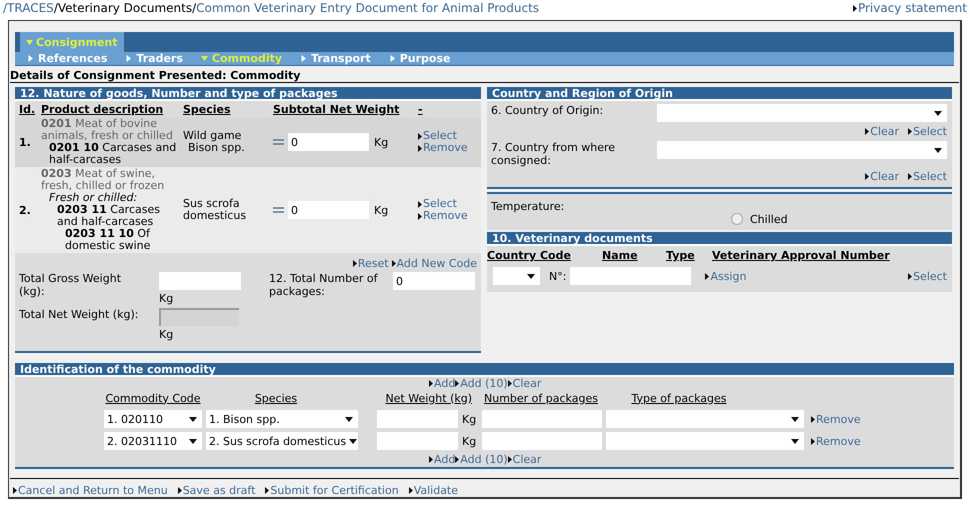  What do you see at coordinates (90, 490) in the screenshot?
I see `footer-link: Cancel and Return to Menu` at bounding box center [90, 490].